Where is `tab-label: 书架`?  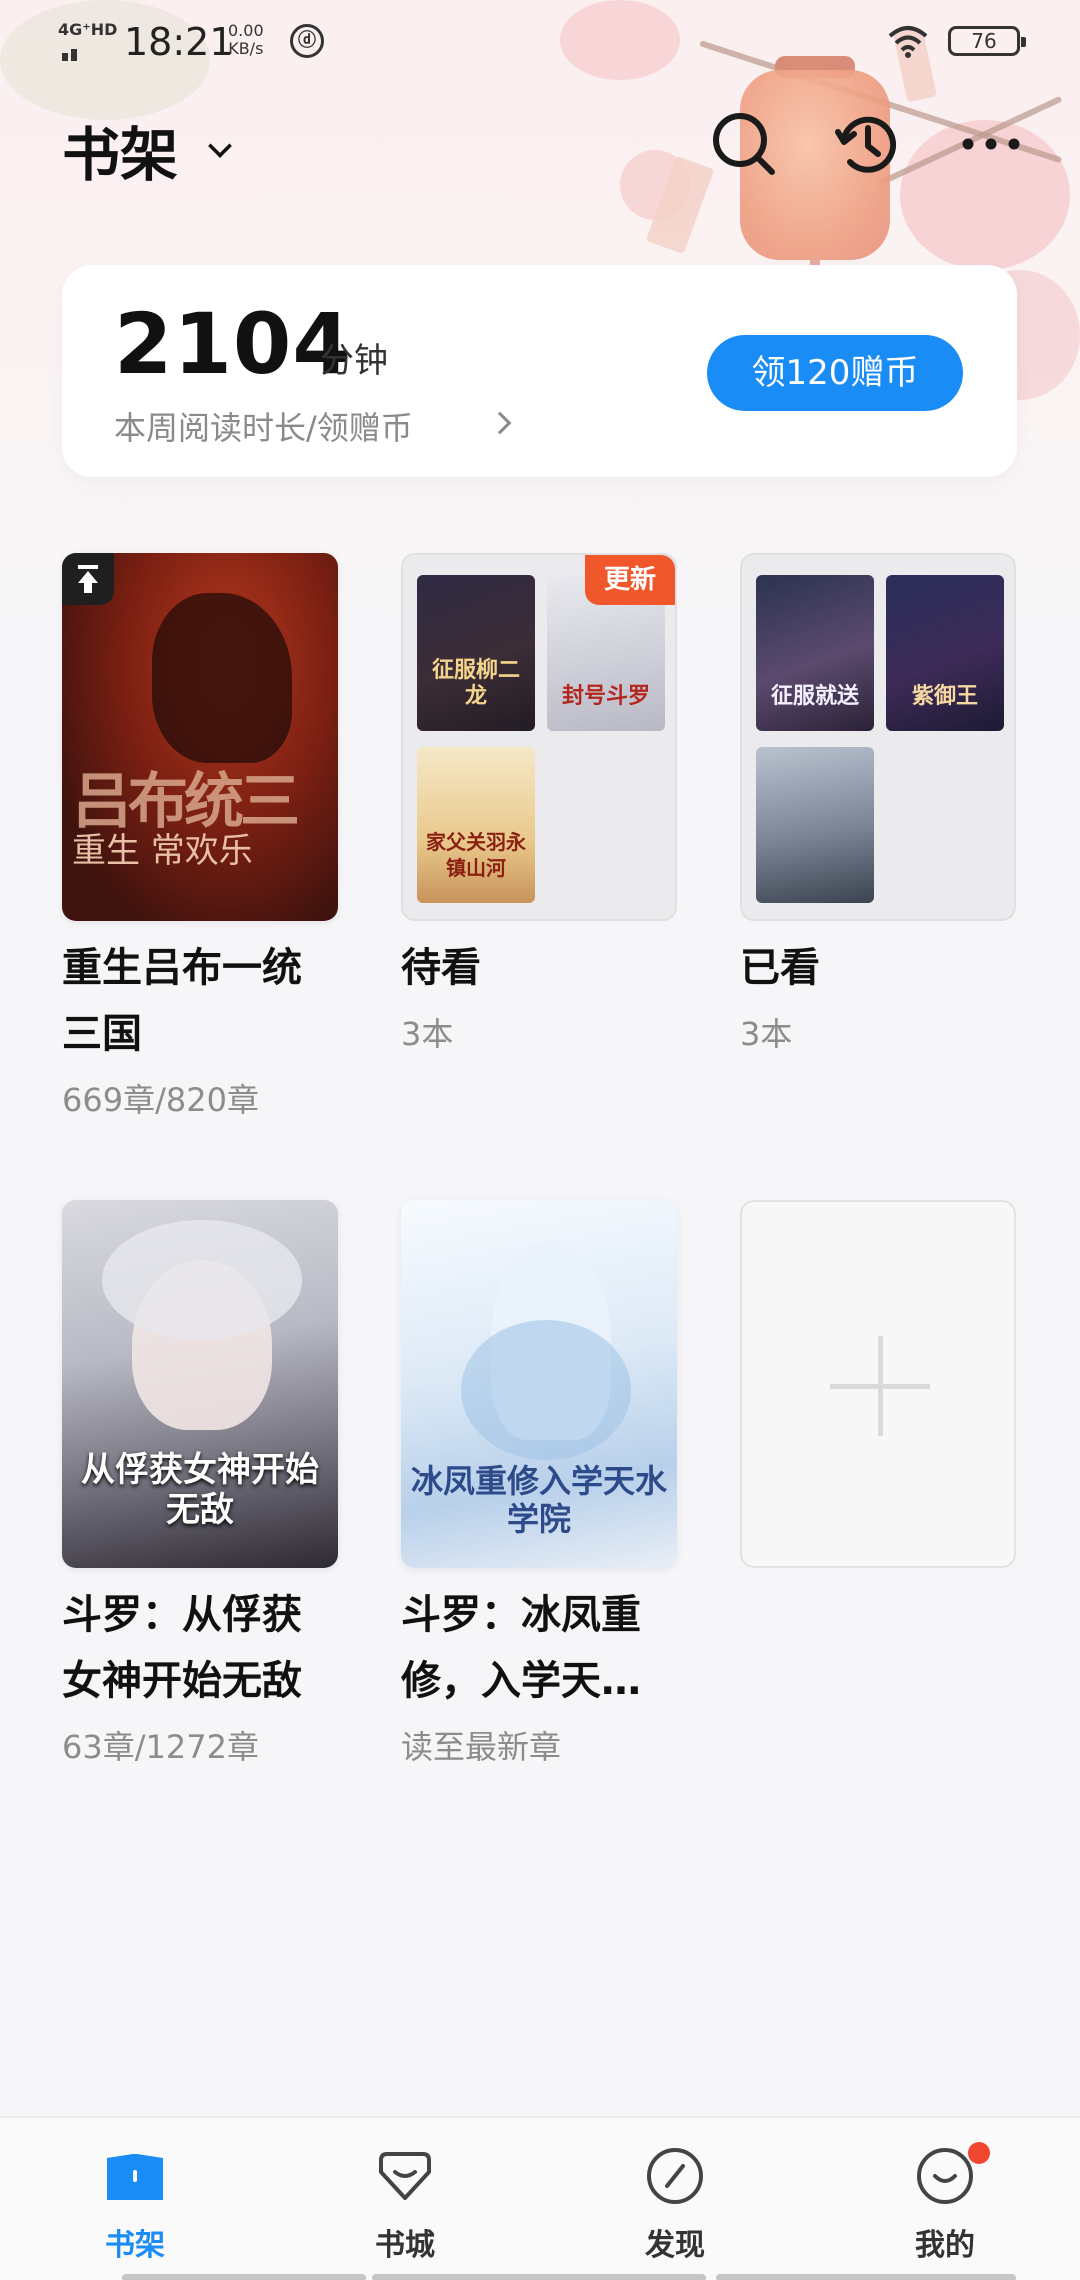
tab-label: 书架 is located at coordinates (135, 2245).